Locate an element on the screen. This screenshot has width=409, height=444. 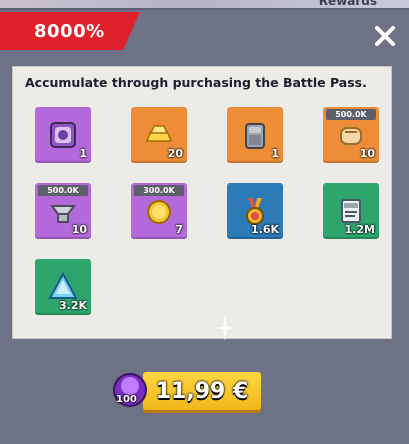
reward-tile-gauntlet: 1 is located at coordinates (255, 135).